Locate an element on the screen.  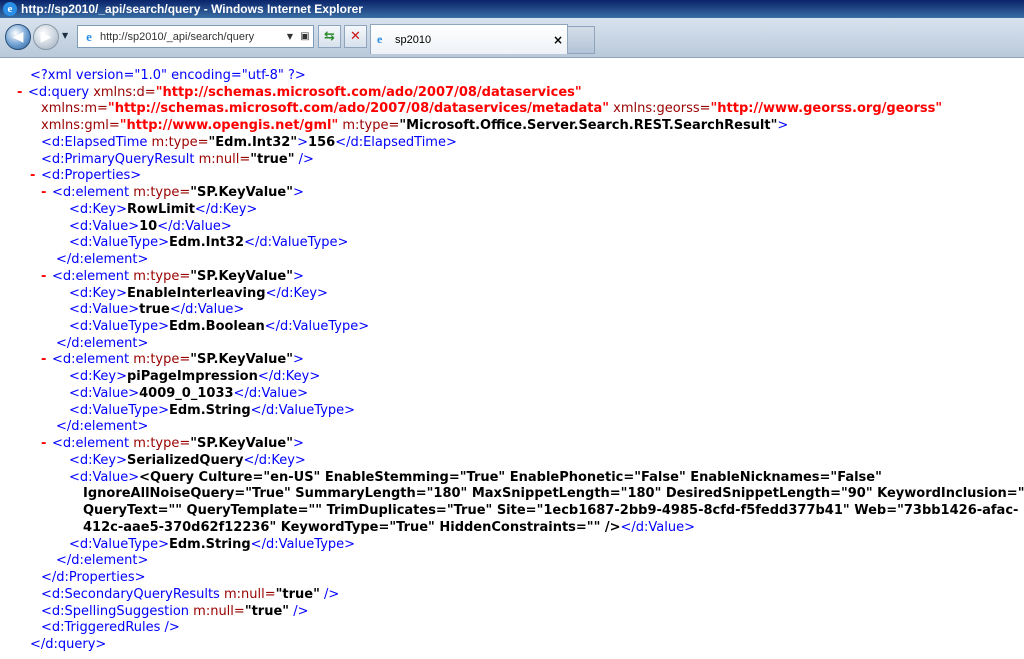
xml-line: <d:Value>10</d:Value> is located at coordinates (150, 226).